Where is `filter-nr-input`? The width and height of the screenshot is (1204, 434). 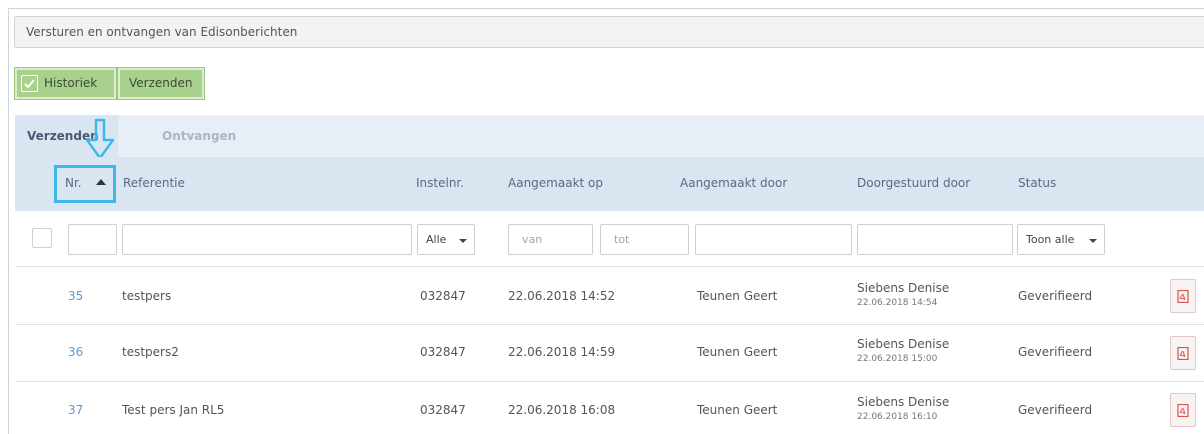 filter-nr-input is located at coordinates (92, 239).